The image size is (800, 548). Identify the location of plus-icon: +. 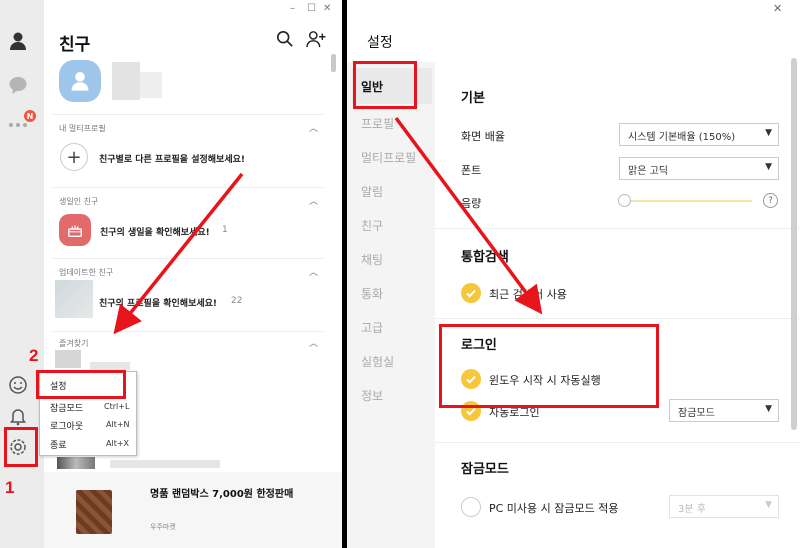
(74, 157).